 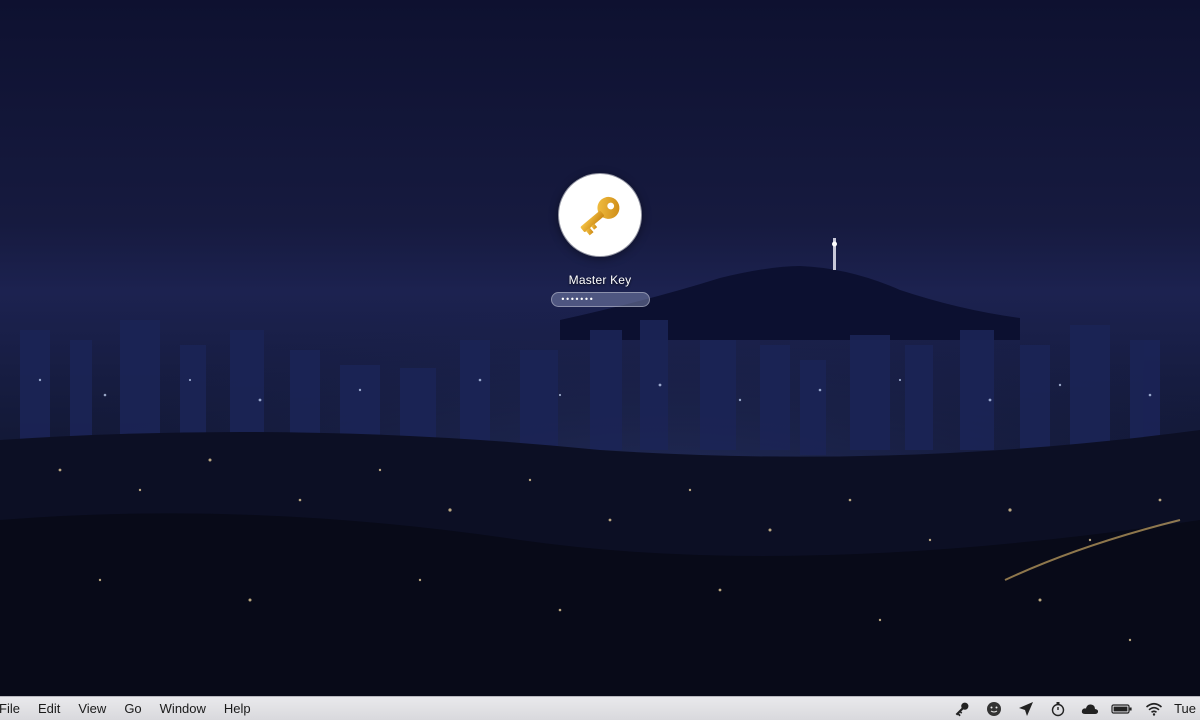 I want to click on key-icon, so click(x=600, y=216).